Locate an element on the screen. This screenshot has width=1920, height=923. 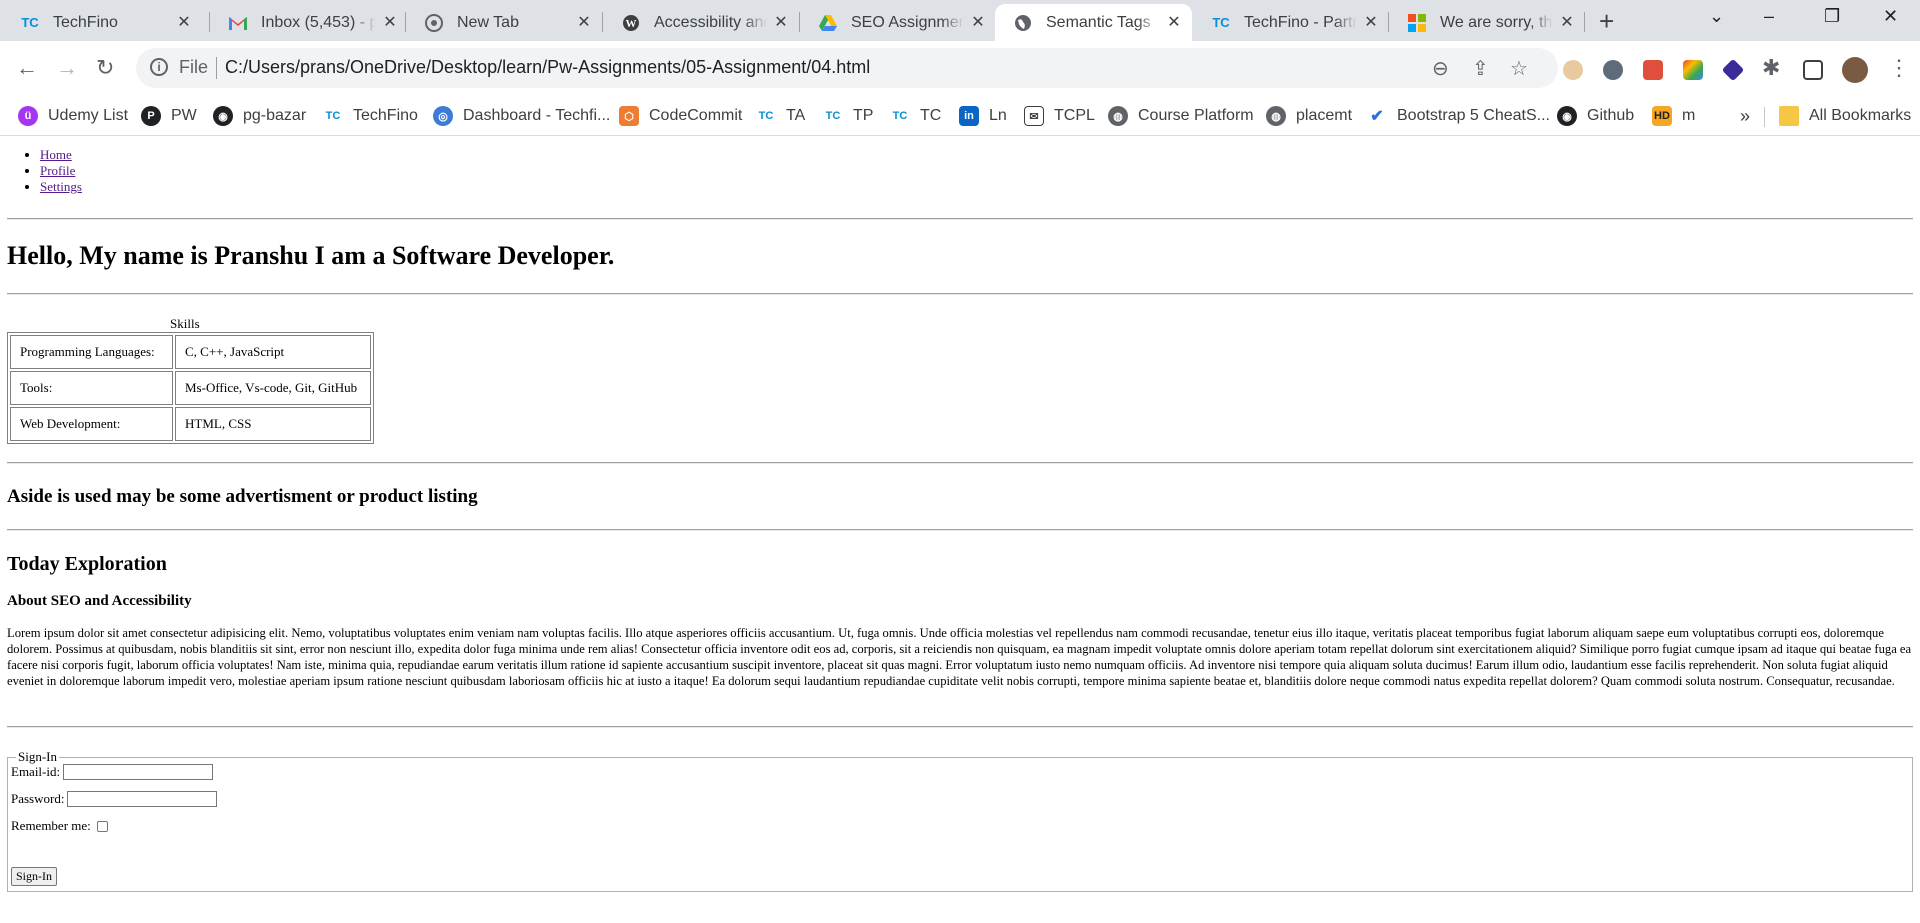
bookmark-pg-bazar: ◉ pg-bazar is located at coordinates (259, 116).